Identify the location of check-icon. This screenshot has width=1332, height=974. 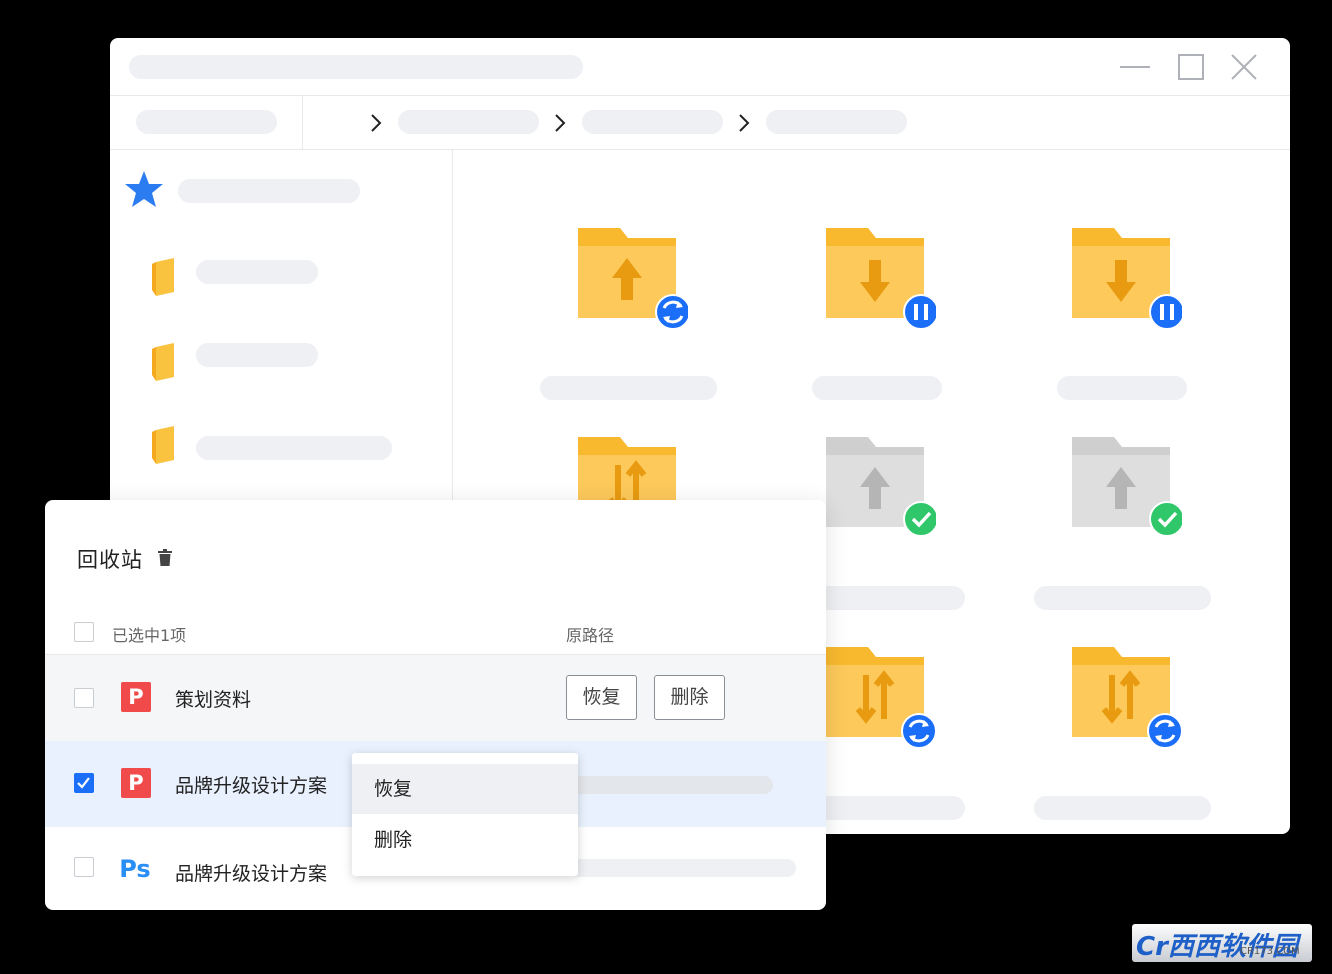
(83, 783).